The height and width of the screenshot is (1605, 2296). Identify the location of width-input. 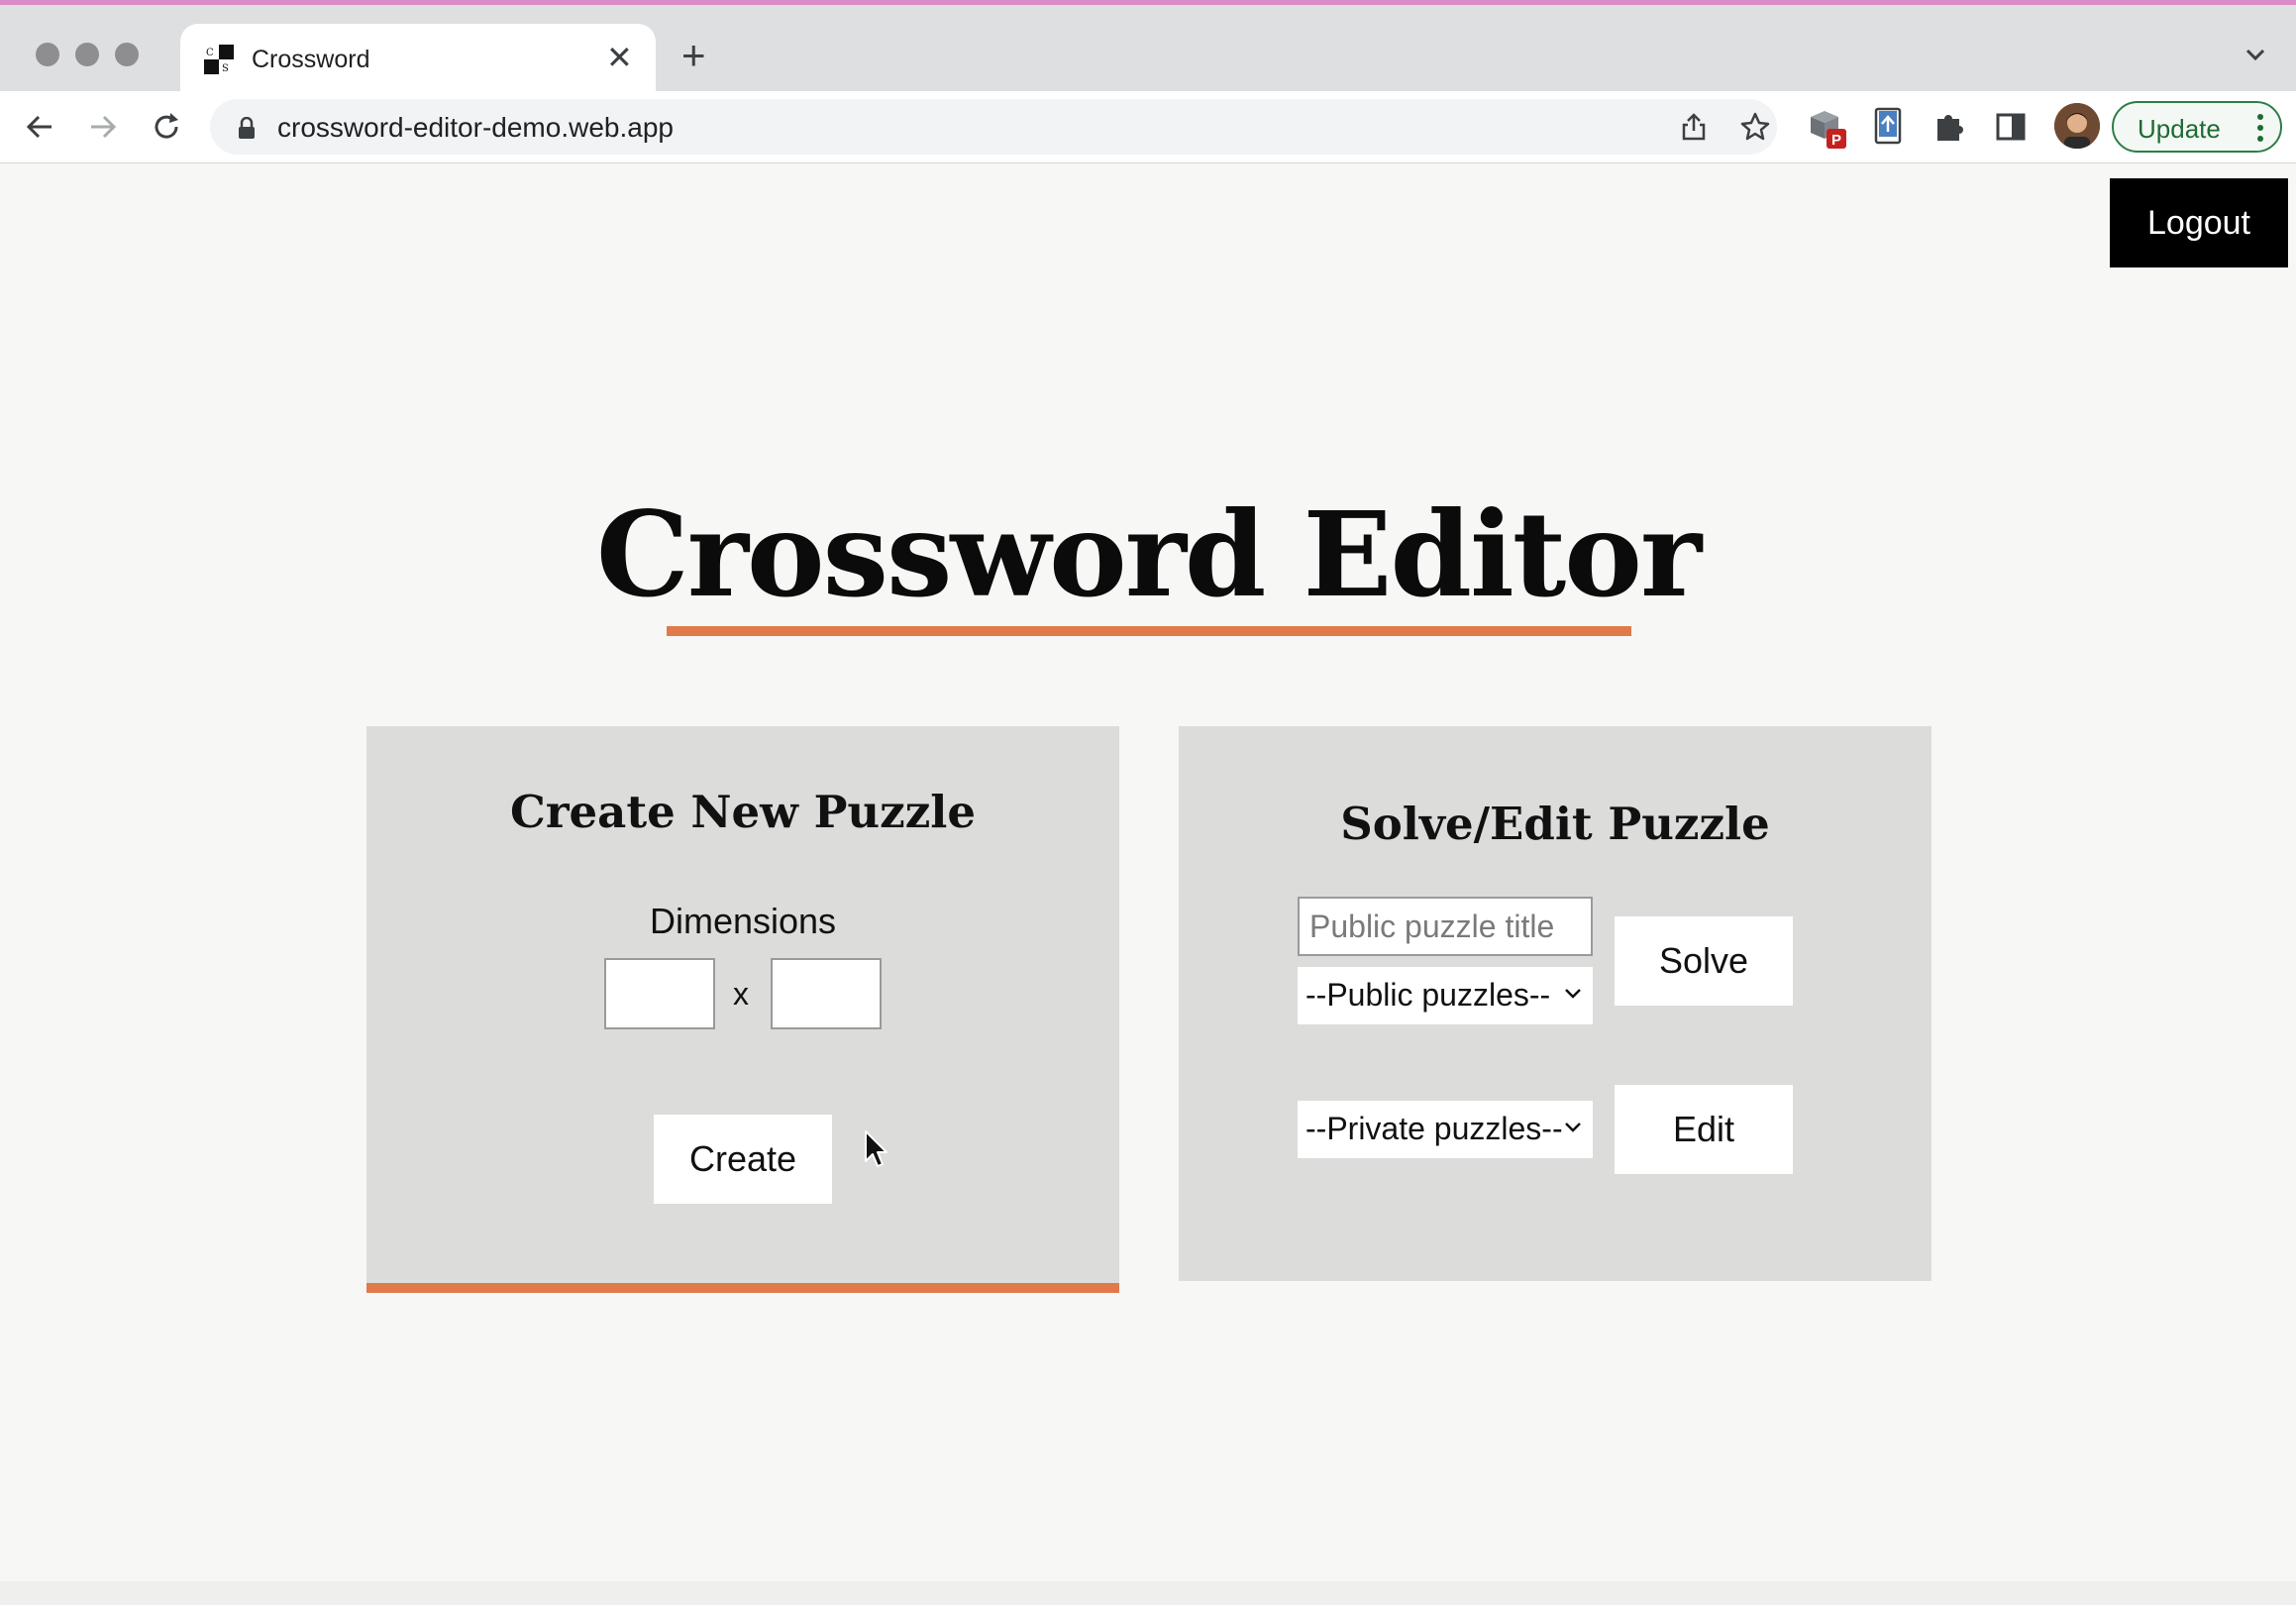
(659, 993).